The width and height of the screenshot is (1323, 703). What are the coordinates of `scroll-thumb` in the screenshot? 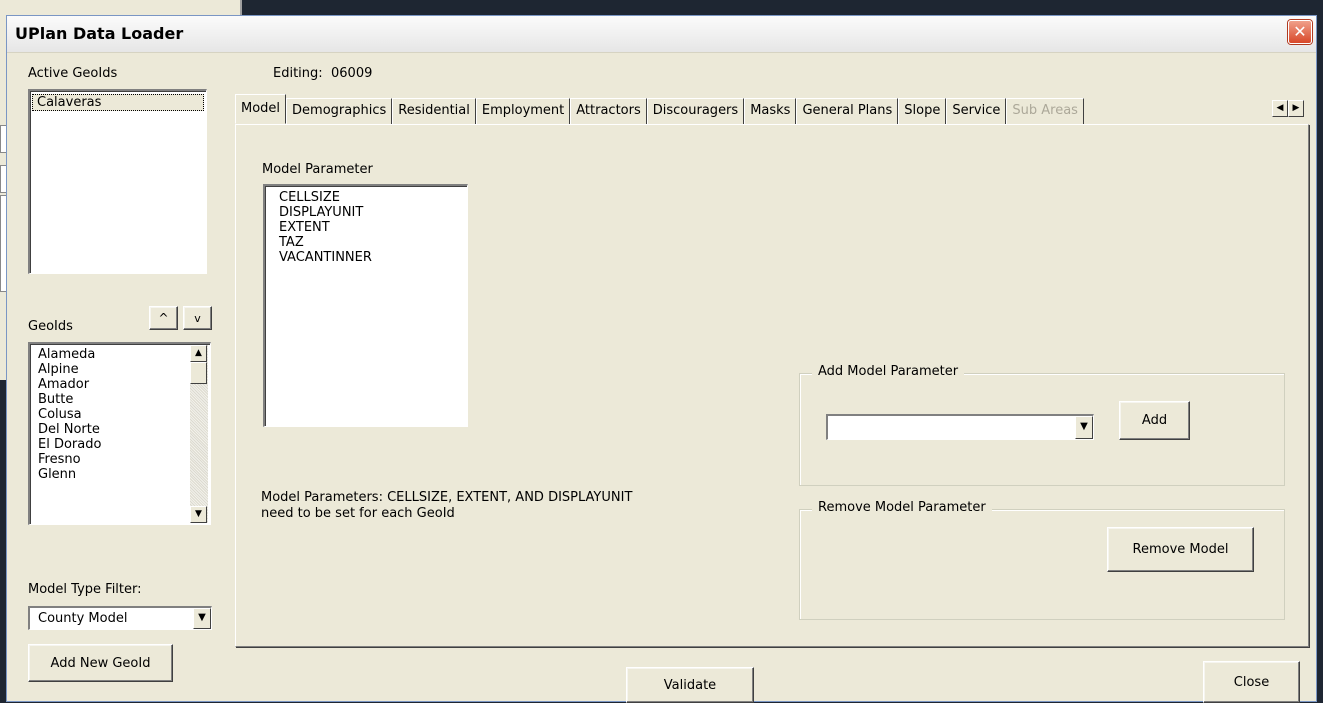 It's located at (198, 373).